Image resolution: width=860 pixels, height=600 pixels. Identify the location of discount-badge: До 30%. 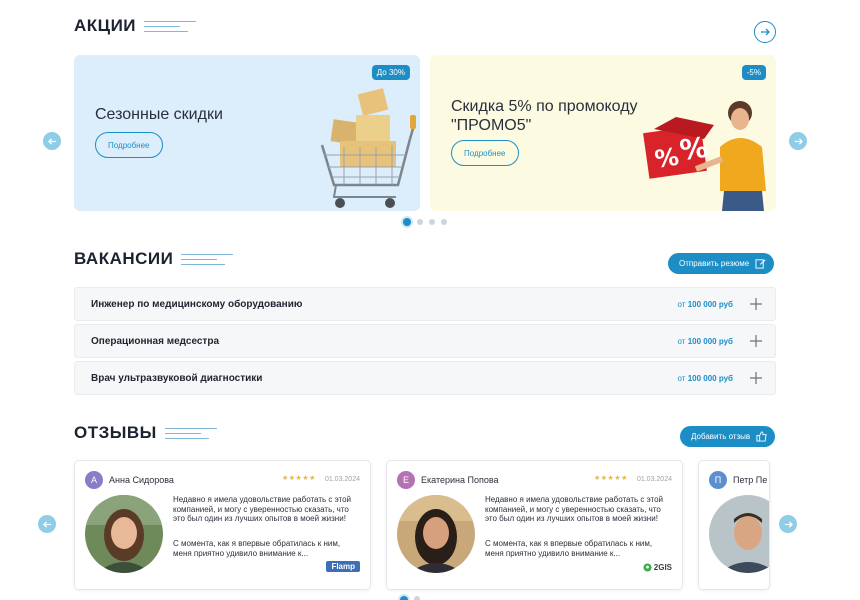
(390, 72).